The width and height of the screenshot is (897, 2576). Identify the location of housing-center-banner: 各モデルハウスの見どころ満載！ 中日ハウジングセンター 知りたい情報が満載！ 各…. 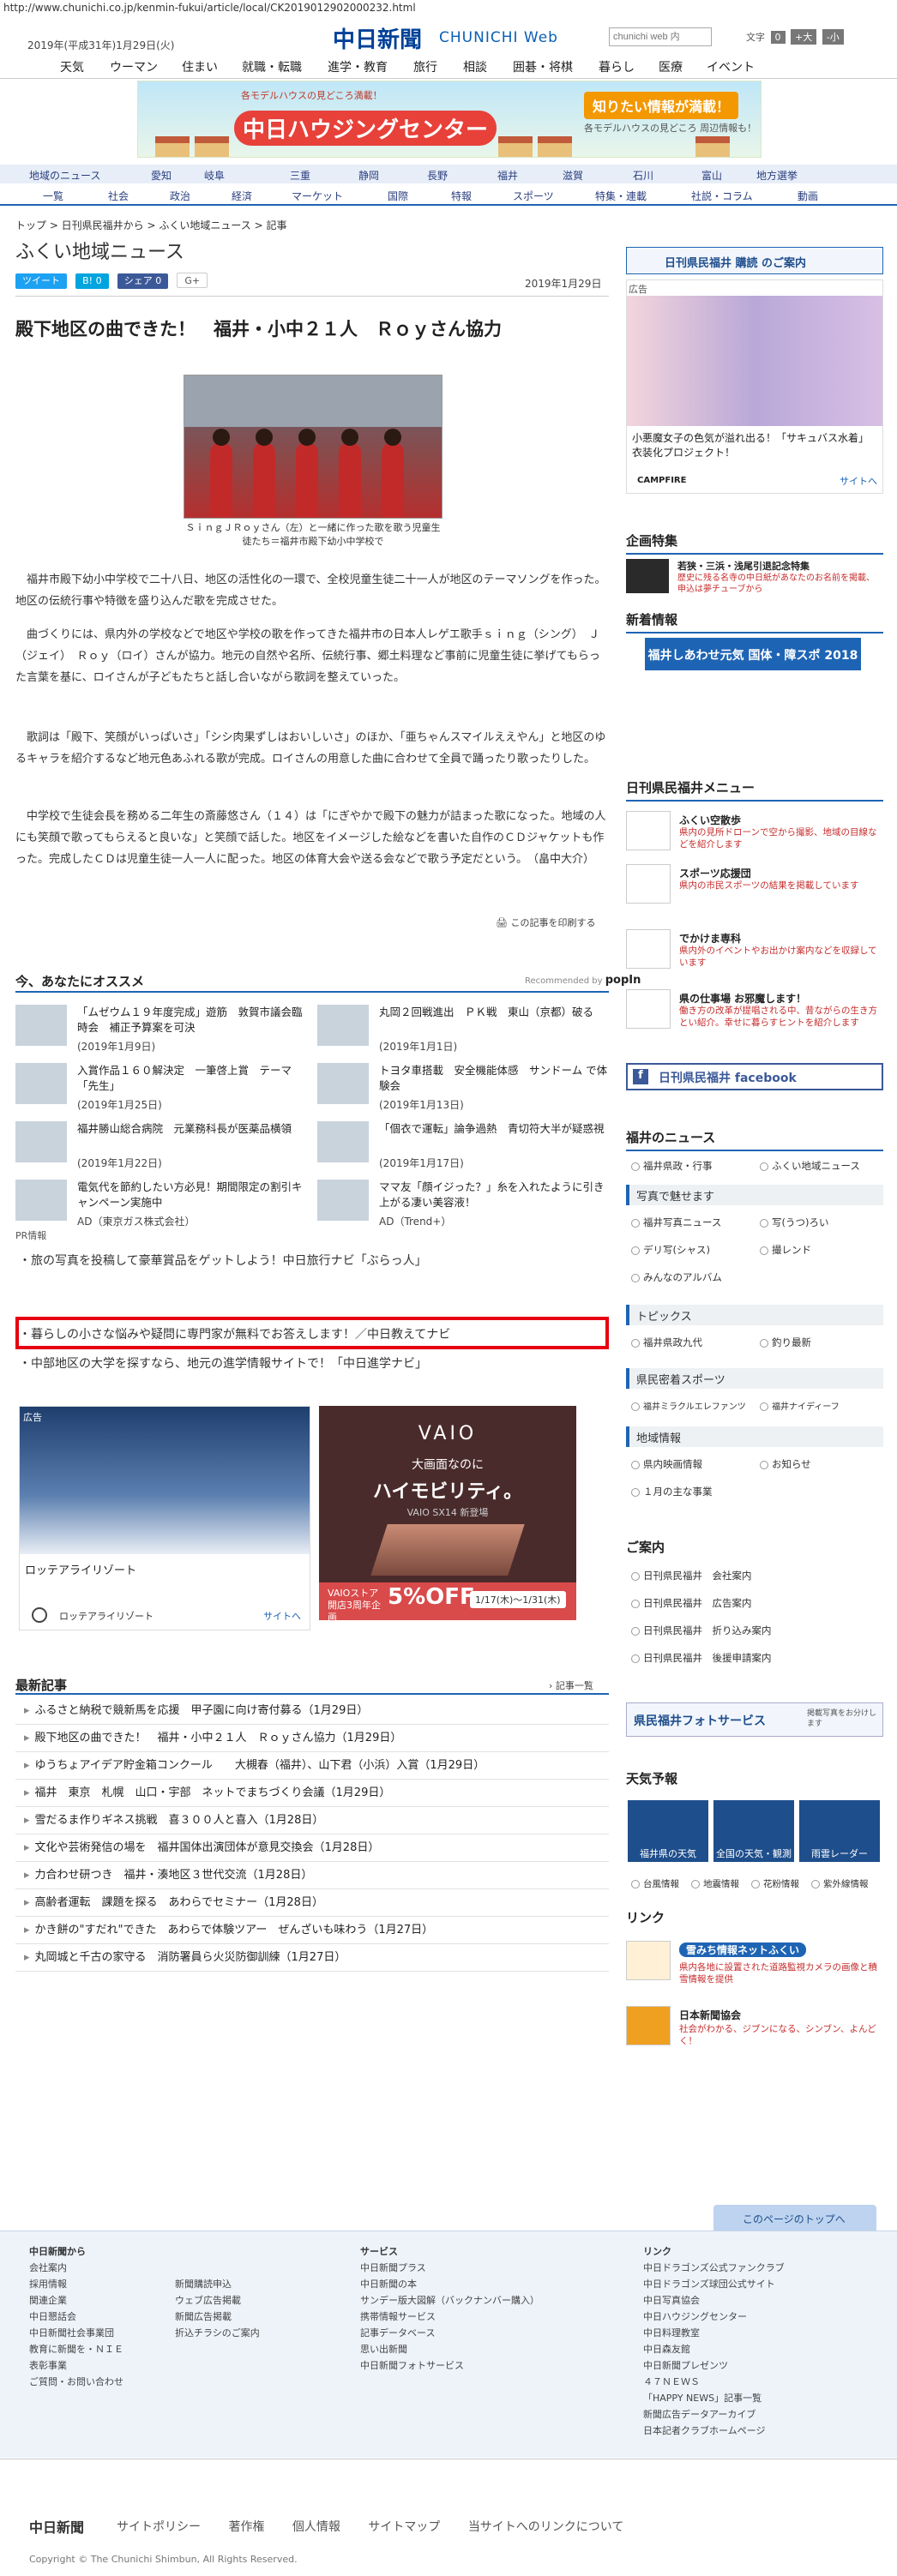
(449, 119).